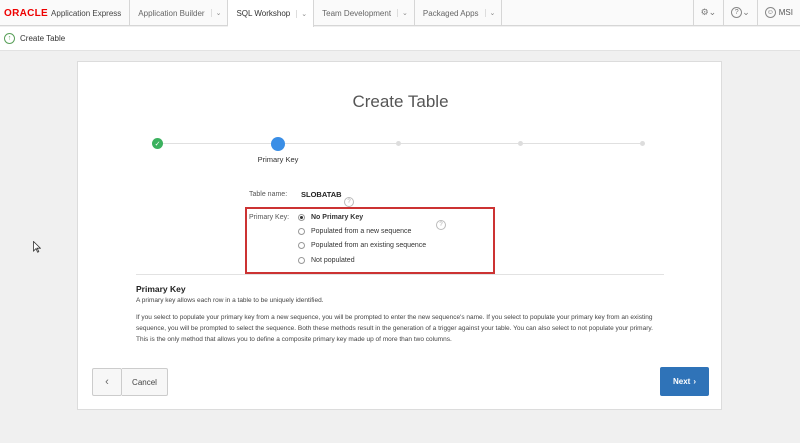 The width and height of the screenshot is (800, 443). I want to click on breadcrumb: ↑ Create Table, so click(400, 39).